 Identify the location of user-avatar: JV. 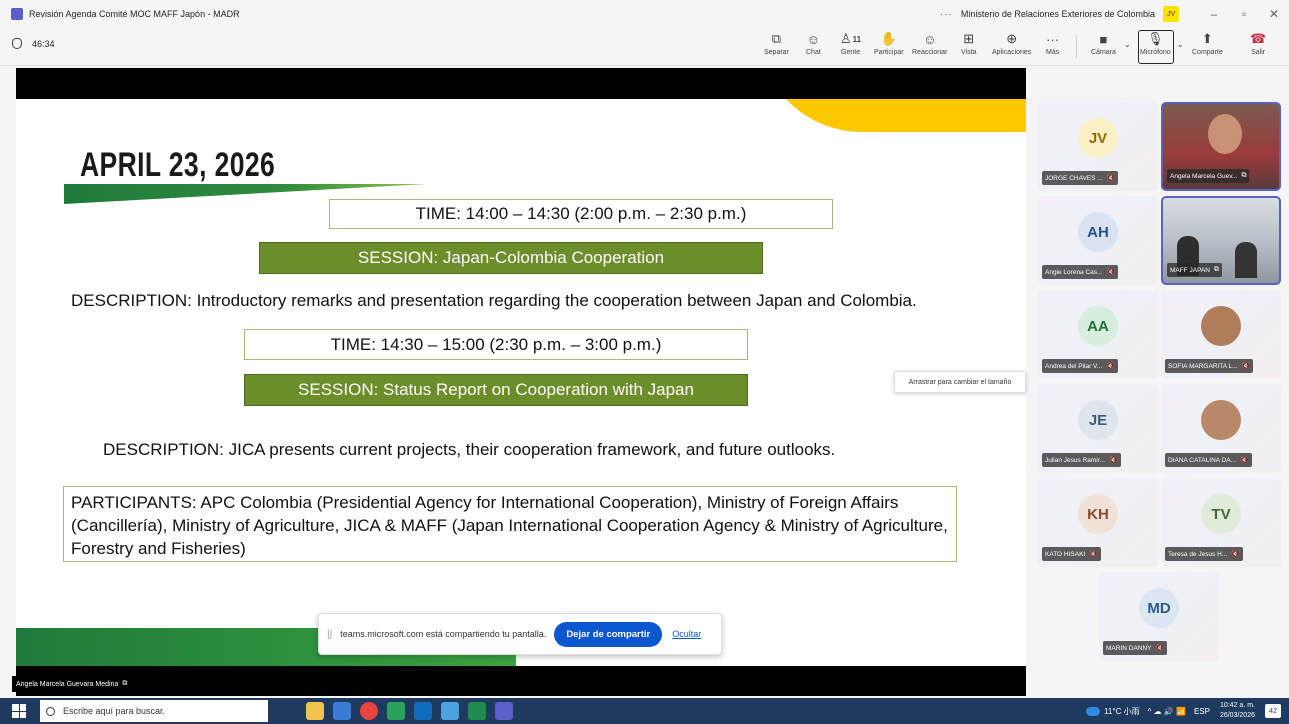
(1171, 14).